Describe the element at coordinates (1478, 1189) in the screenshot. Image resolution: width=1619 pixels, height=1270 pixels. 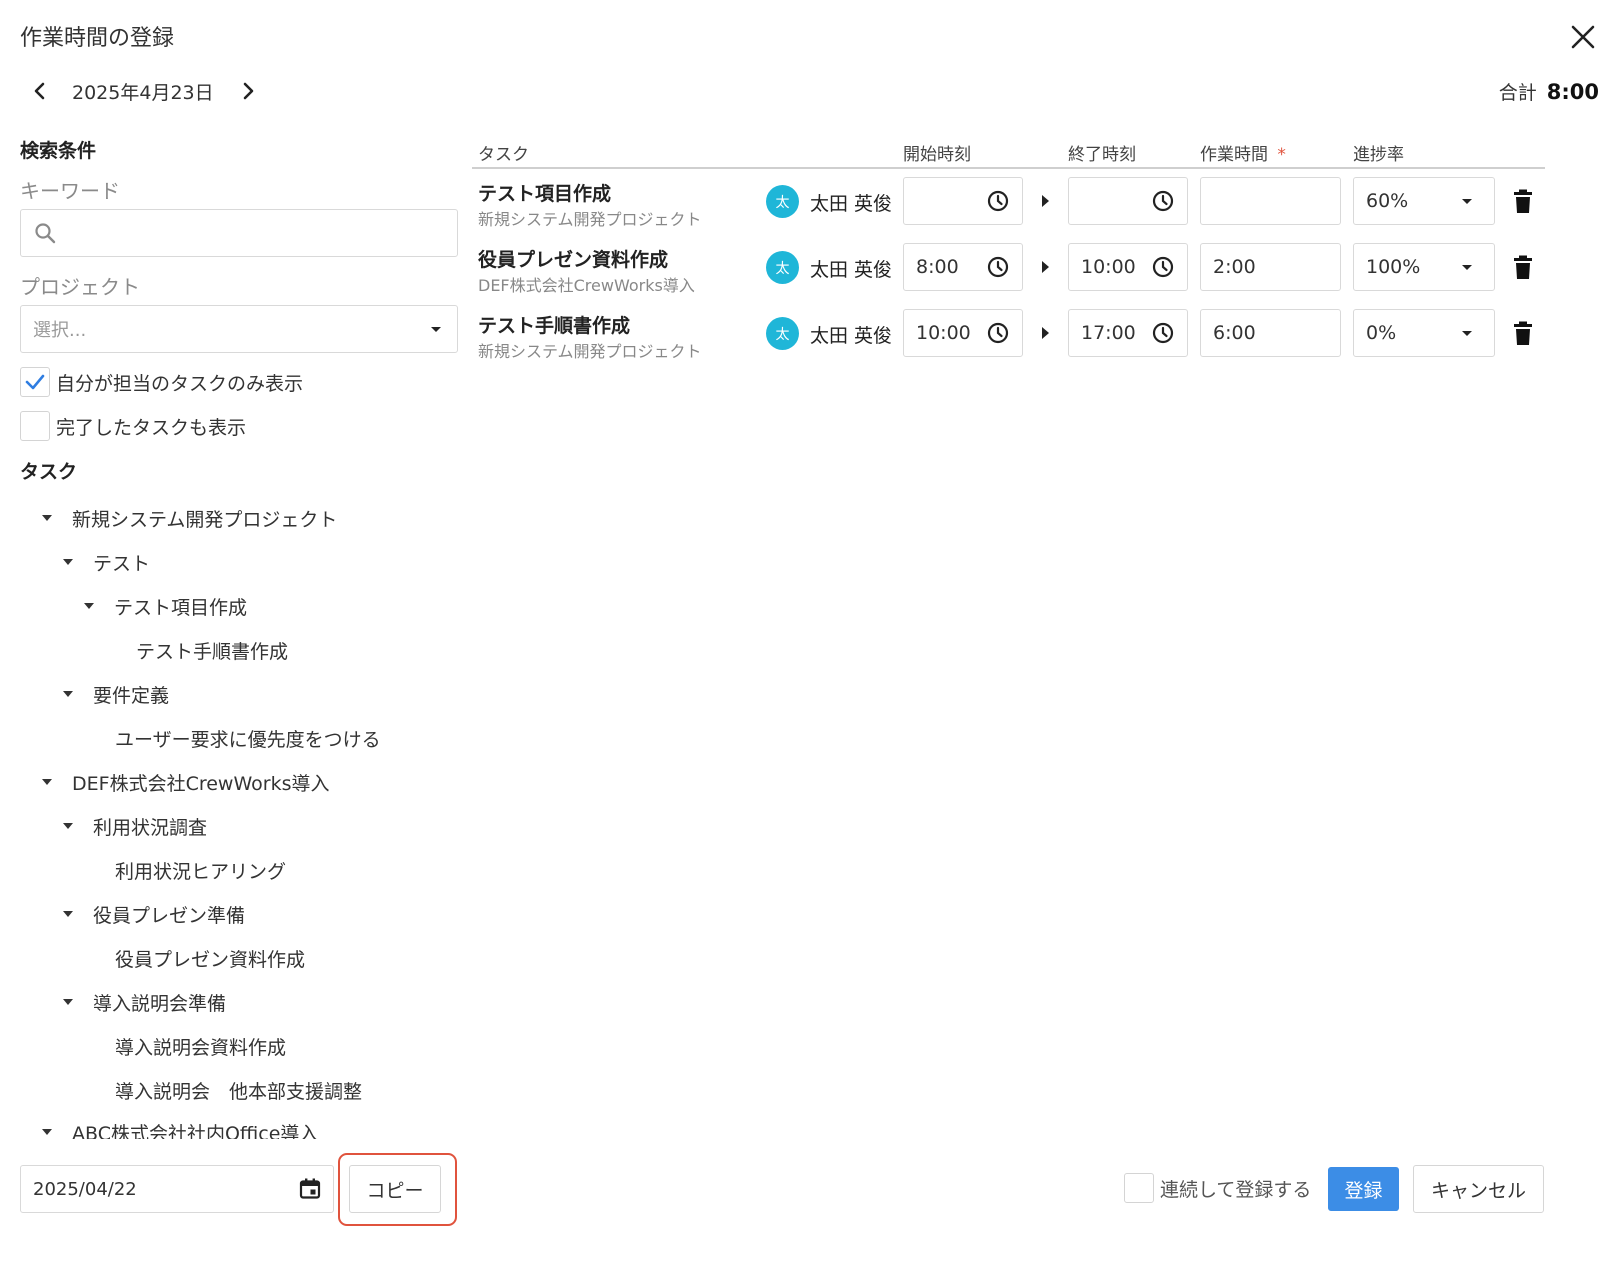
I see `cancel-button: キャンセル` at that location.